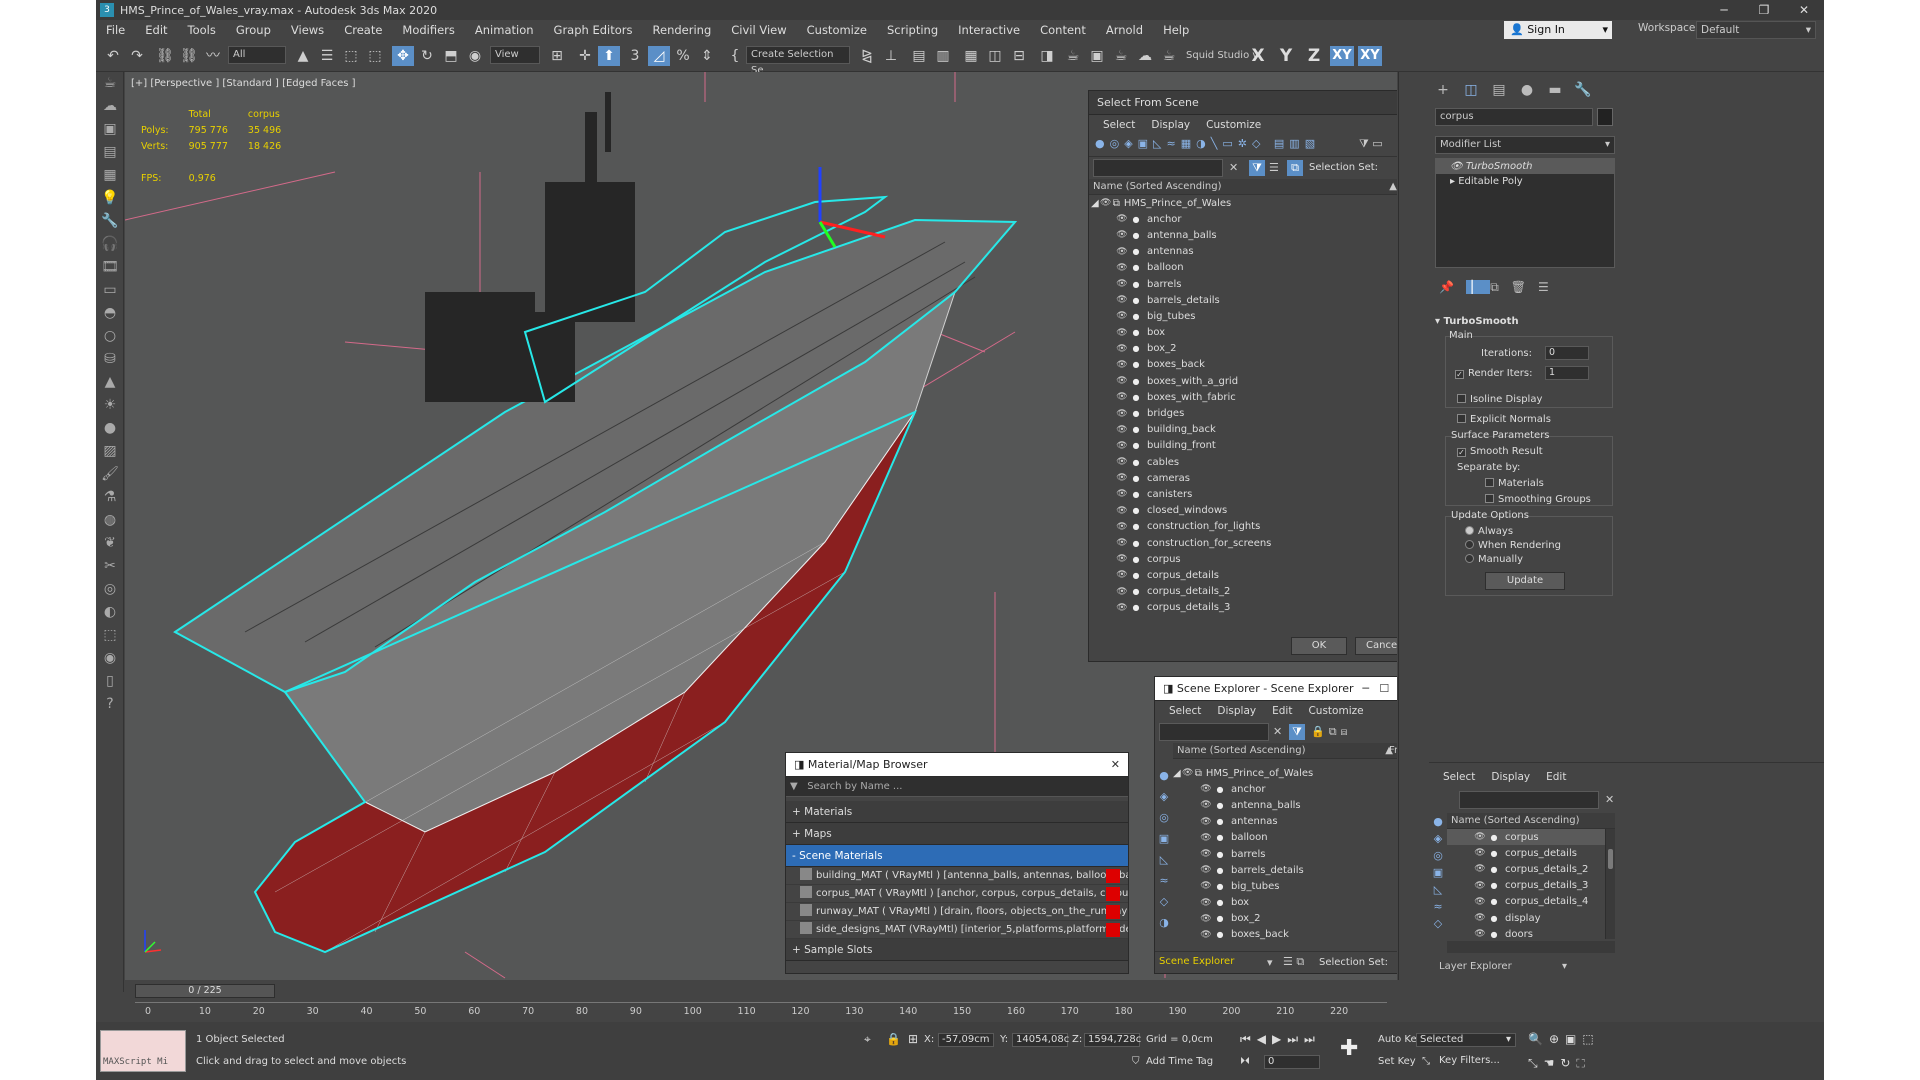  Describe the element at coordinates (659, 56) in the screenshot. I see `angle-snap-icon: ◿` at that location.